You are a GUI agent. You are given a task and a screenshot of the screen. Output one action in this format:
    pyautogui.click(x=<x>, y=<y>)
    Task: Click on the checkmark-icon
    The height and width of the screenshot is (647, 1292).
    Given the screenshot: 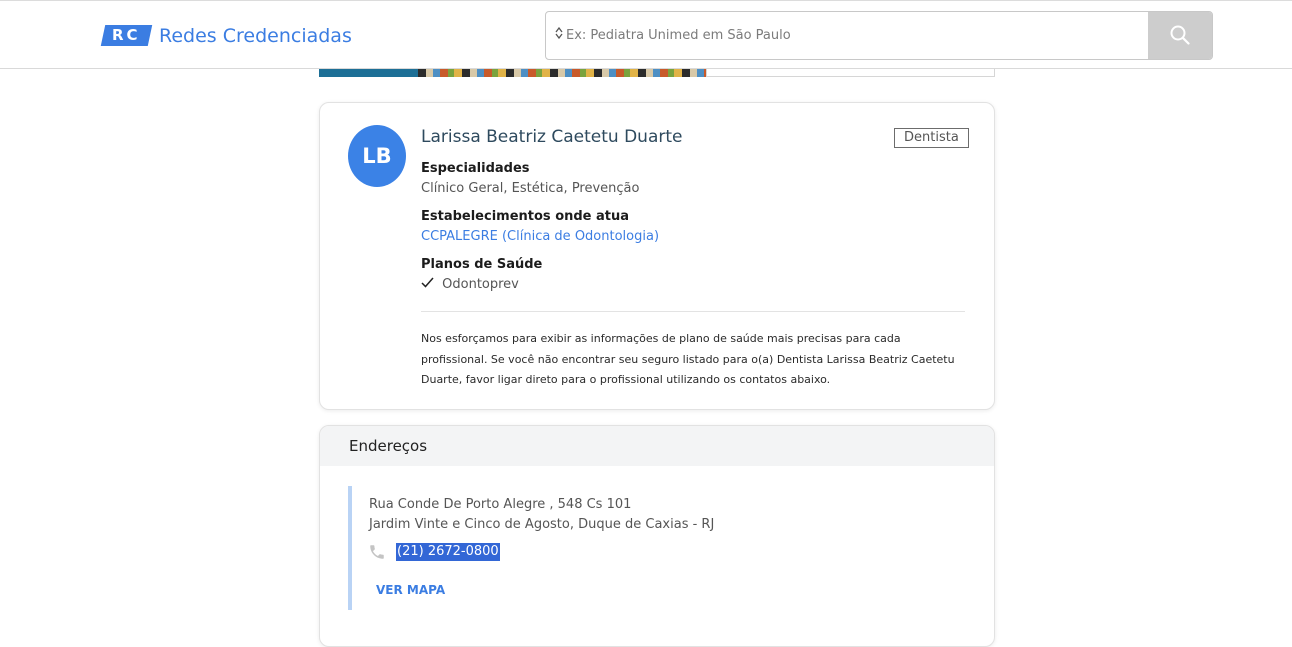 What is the action you would take?
    pyautogui.click(x=429, y=284)
    